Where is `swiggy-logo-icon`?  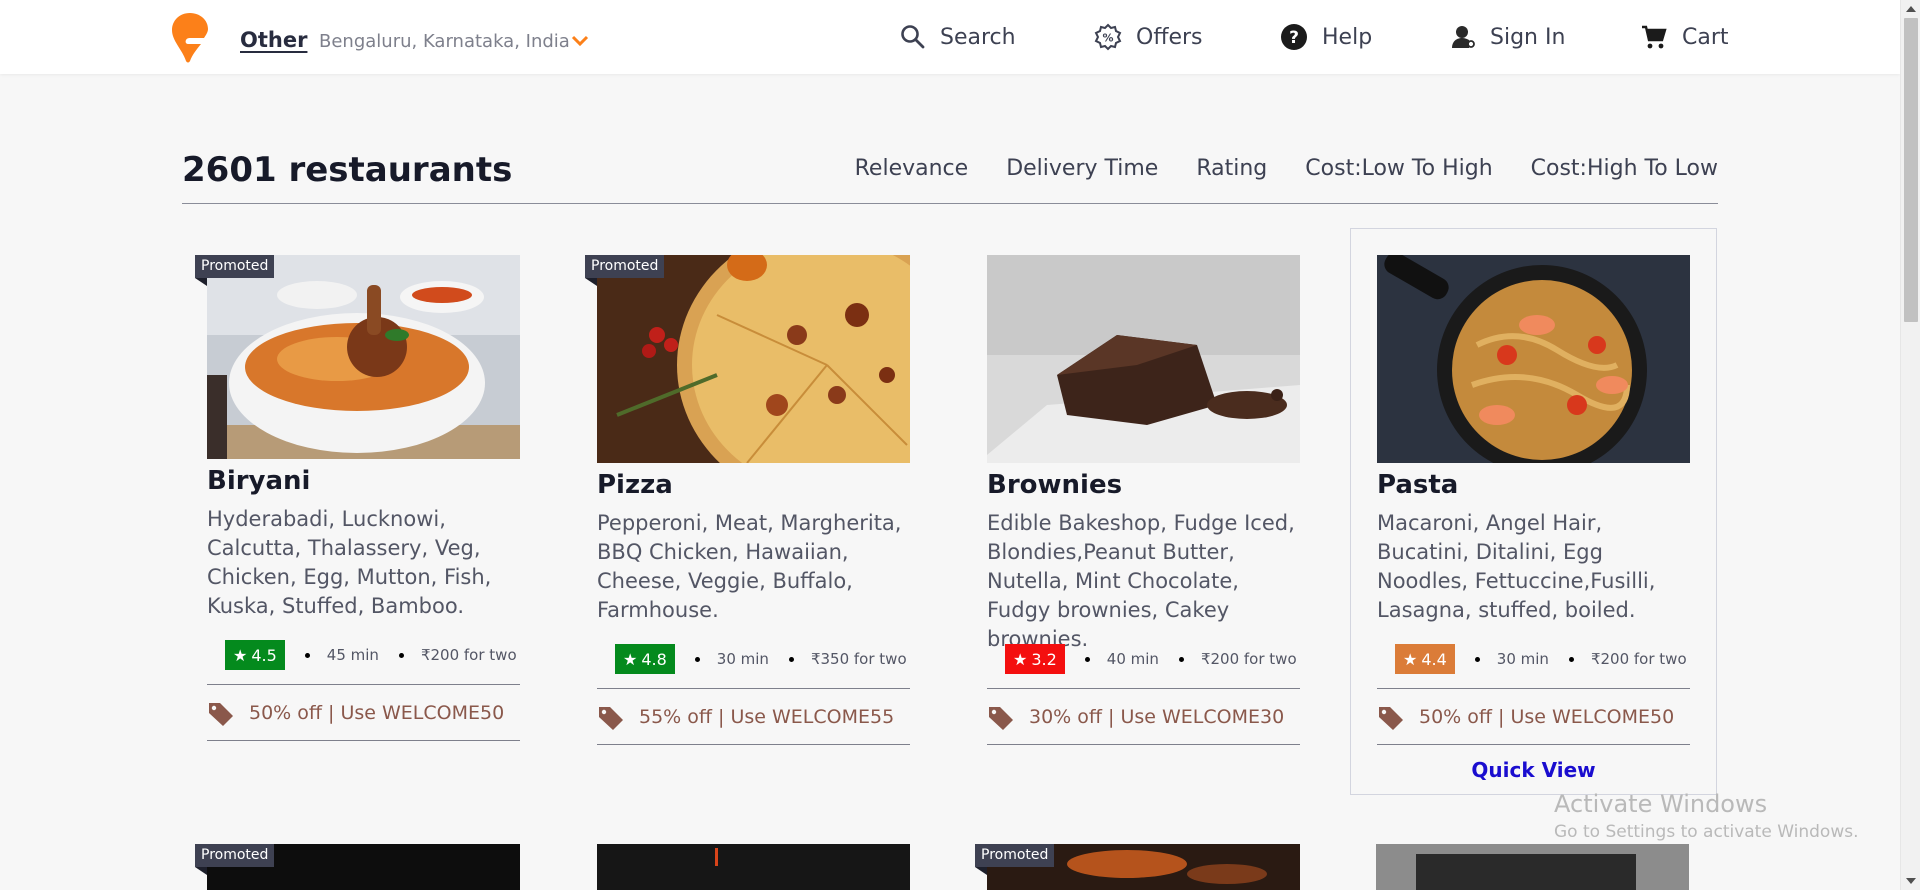 swiggy-logo-icon is located at coordinates (190, 37).